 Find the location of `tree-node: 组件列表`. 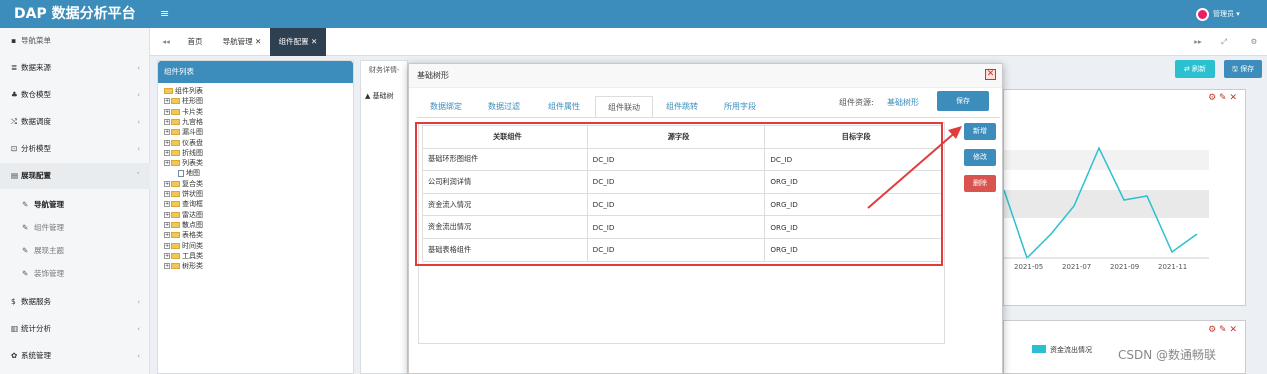

tree-node: 组件列表 is located at coordinates (183, 91).